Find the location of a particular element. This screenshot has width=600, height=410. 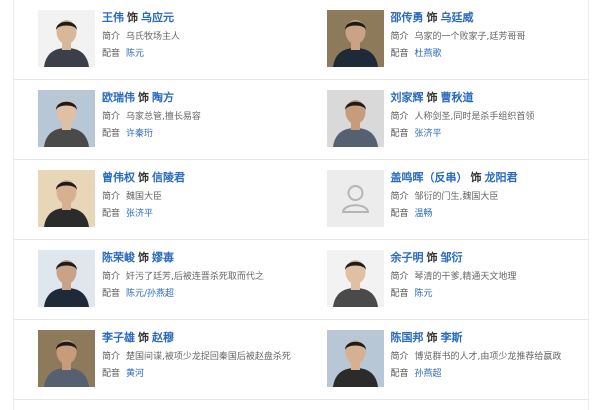

cast-info: 刘家辉饰曹秋道 简介 人称剑圣,同时是杀手组织首领 配音 张济平 is located at coordinates (463, 124).